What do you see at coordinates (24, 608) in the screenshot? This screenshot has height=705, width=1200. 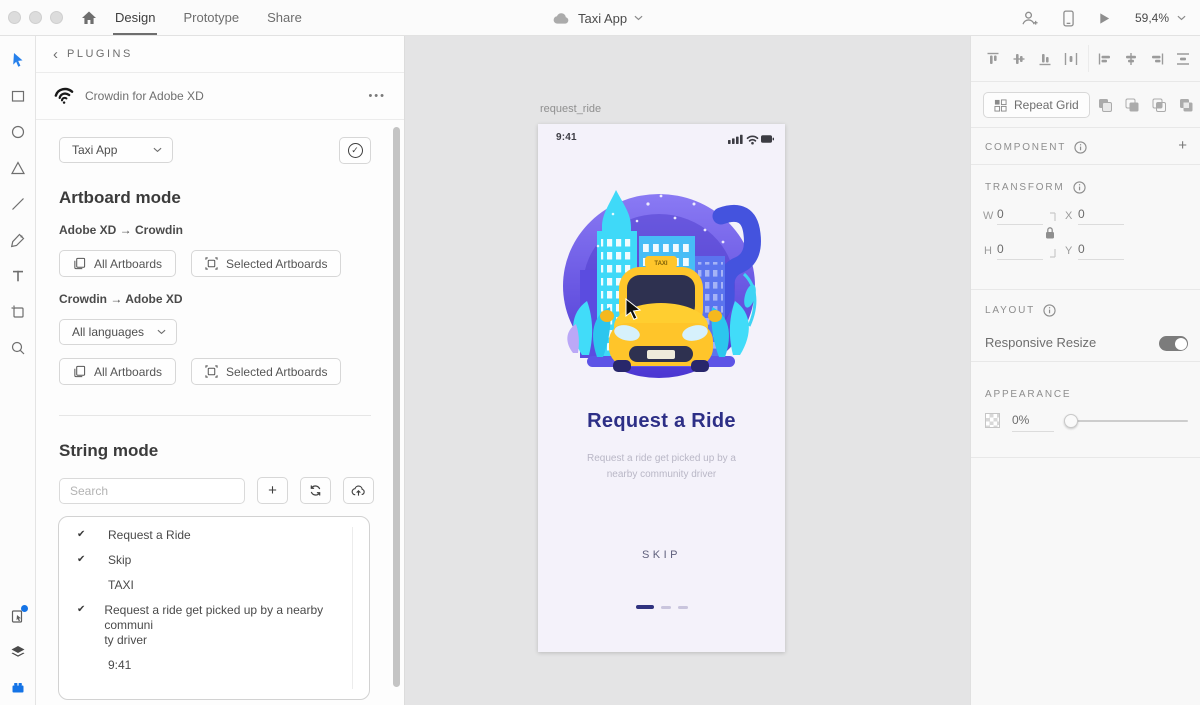 I see `notification-badge` at bounding box center [24, 608].